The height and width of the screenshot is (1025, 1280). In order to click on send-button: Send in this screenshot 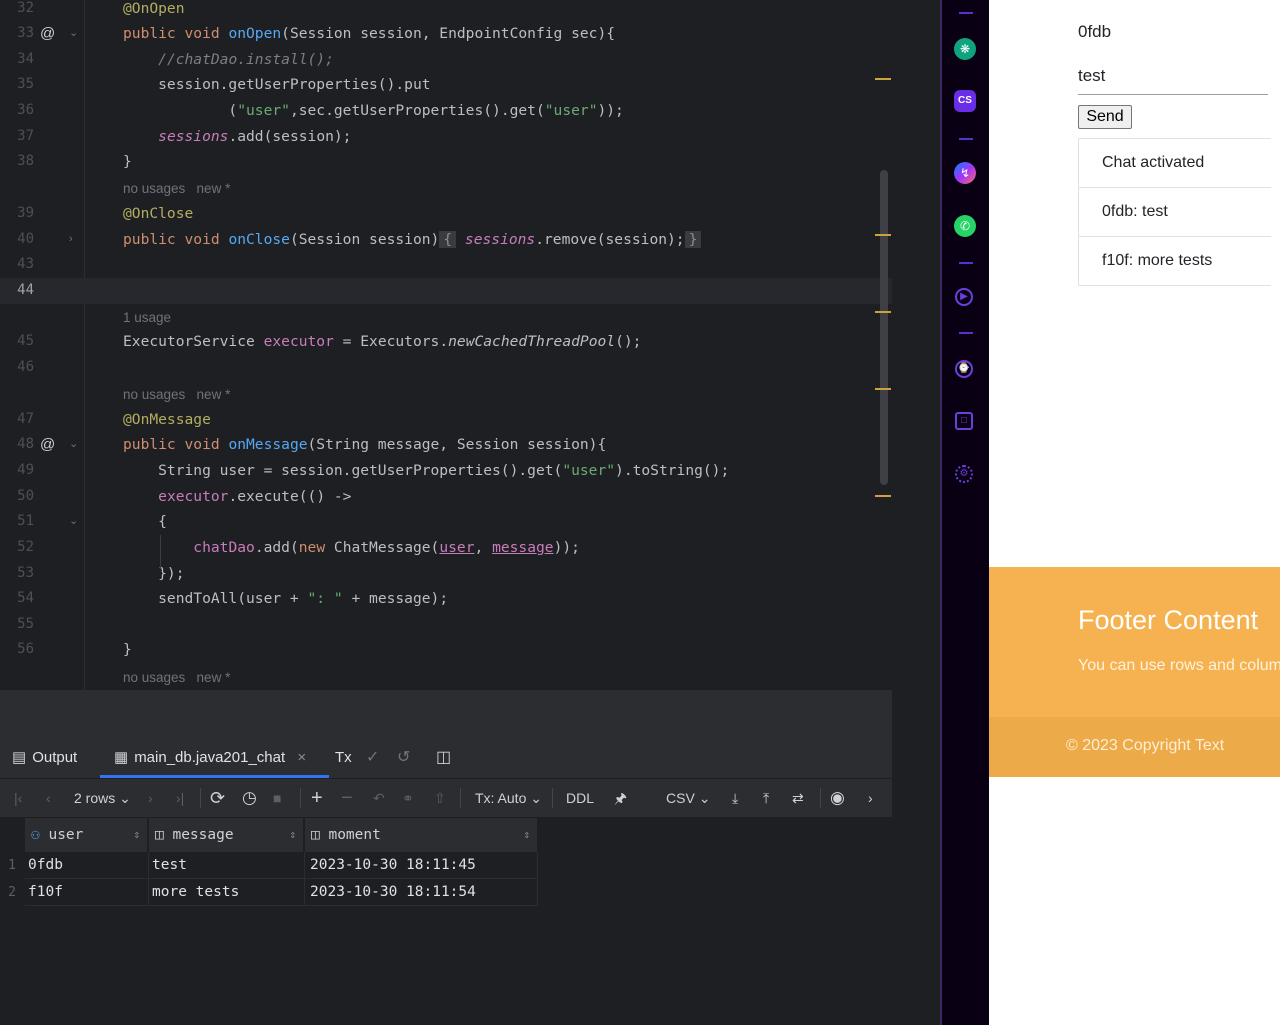, I will do `click(1105, 117)`.